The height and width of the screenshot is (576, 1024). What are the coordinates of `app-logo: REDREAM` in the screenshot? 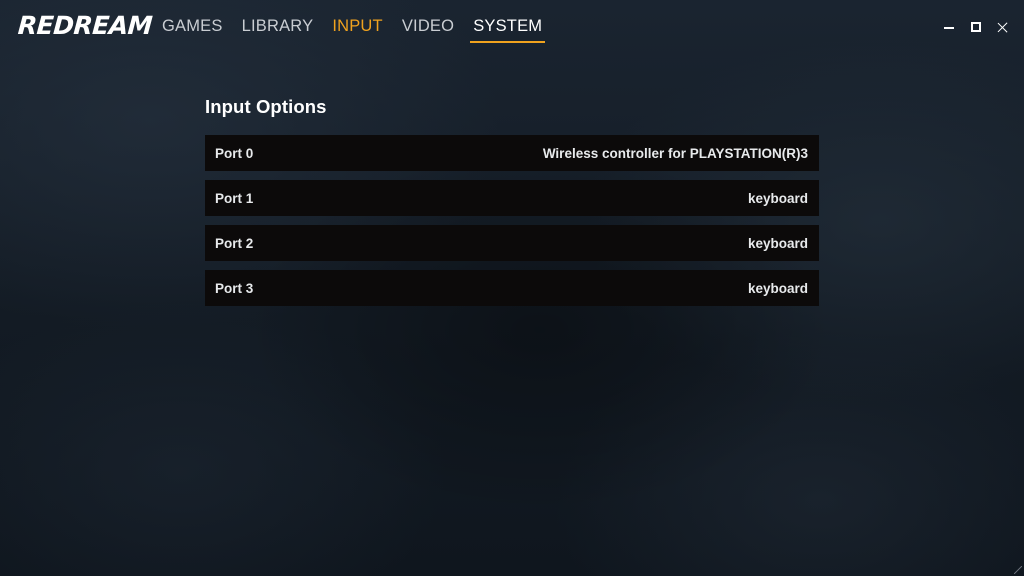 It's located at (85, 25).